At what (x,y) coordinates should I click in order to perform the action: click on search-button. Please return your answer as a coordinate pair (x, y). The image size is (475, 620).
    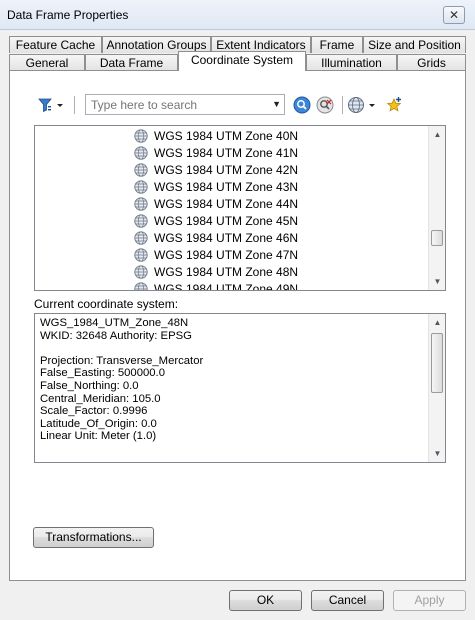
    Looking at the image, I should click on (302, 105).